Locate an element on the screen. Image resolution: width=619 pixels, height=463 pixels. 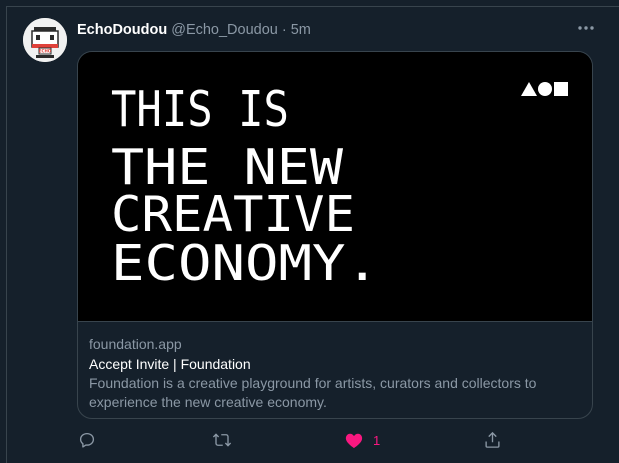
share-icon is located at coordinates (492, 439).